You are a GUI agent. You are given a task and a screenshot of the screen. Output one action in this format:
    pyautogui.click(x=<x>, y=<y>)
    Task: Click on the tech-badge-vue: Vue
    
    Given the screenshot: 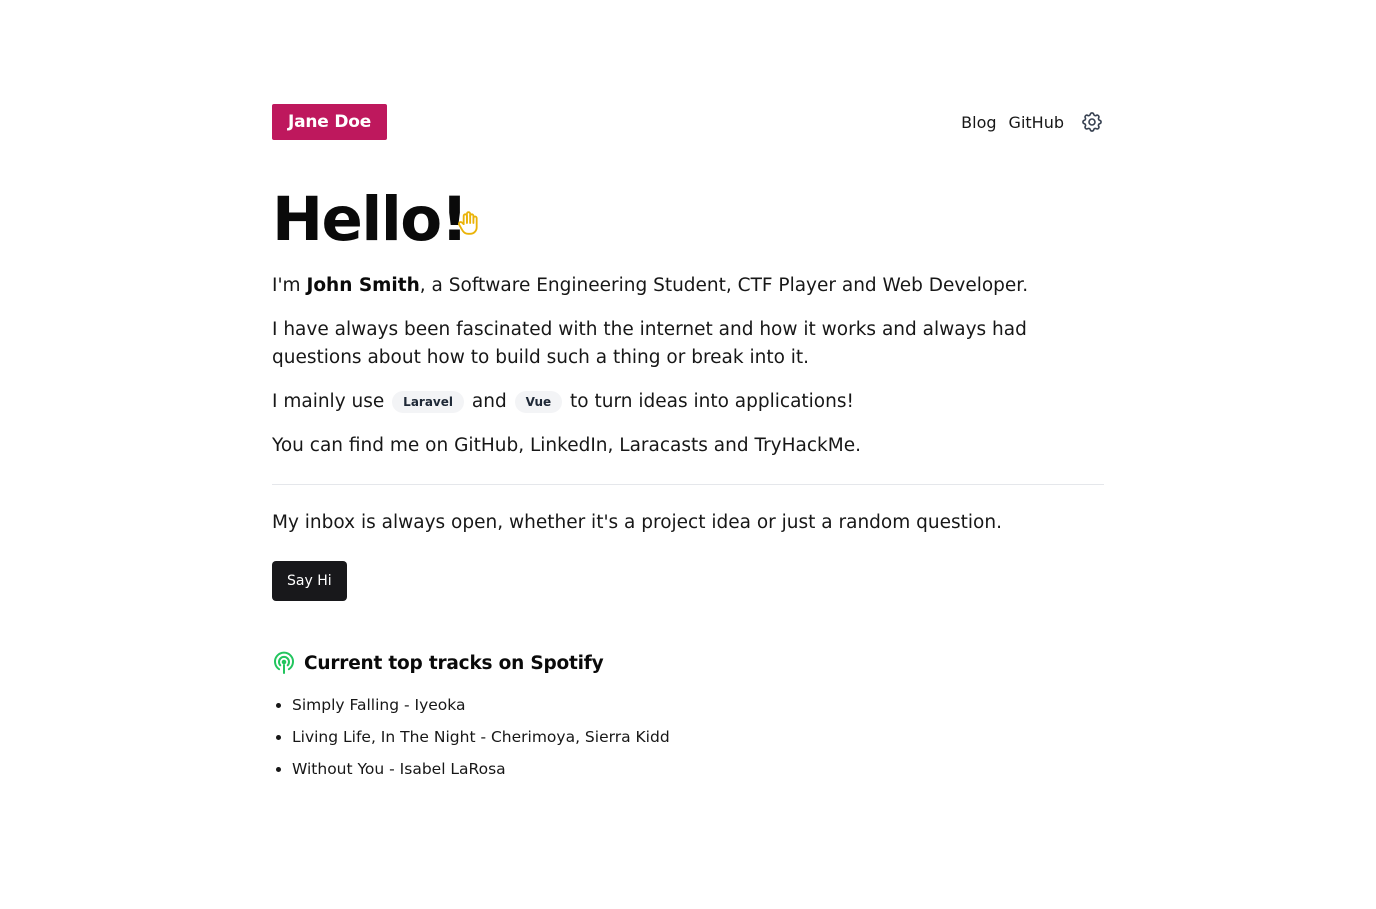 What is the action you would take?
    pyautogui.click(x=538, y=402)
    